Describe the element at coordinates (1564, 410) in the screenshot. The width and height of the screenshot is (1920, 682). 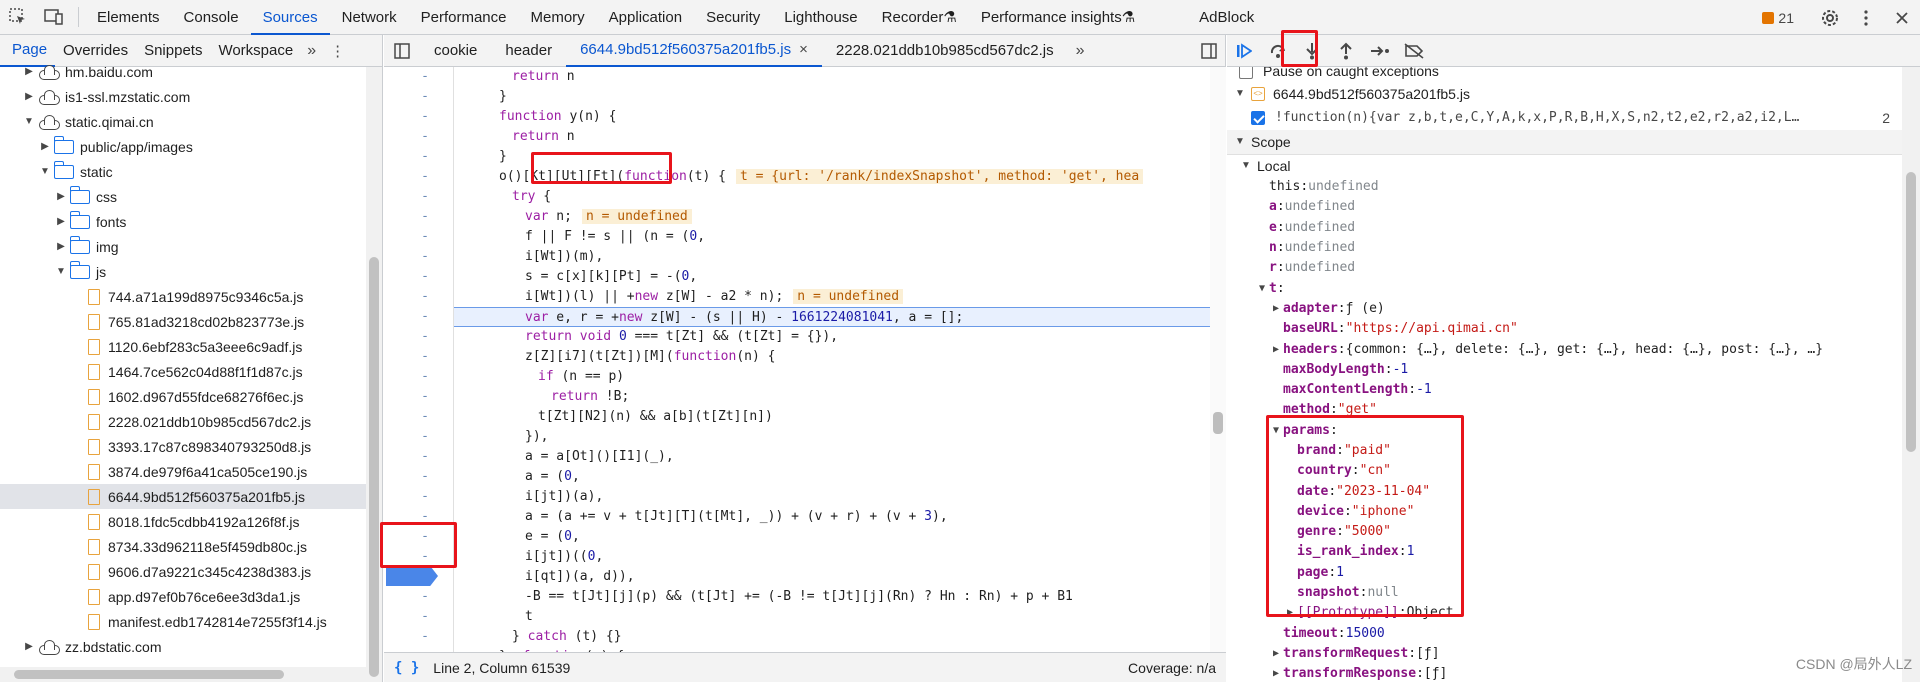
I see `scope-variable: method: "get"` at that location.